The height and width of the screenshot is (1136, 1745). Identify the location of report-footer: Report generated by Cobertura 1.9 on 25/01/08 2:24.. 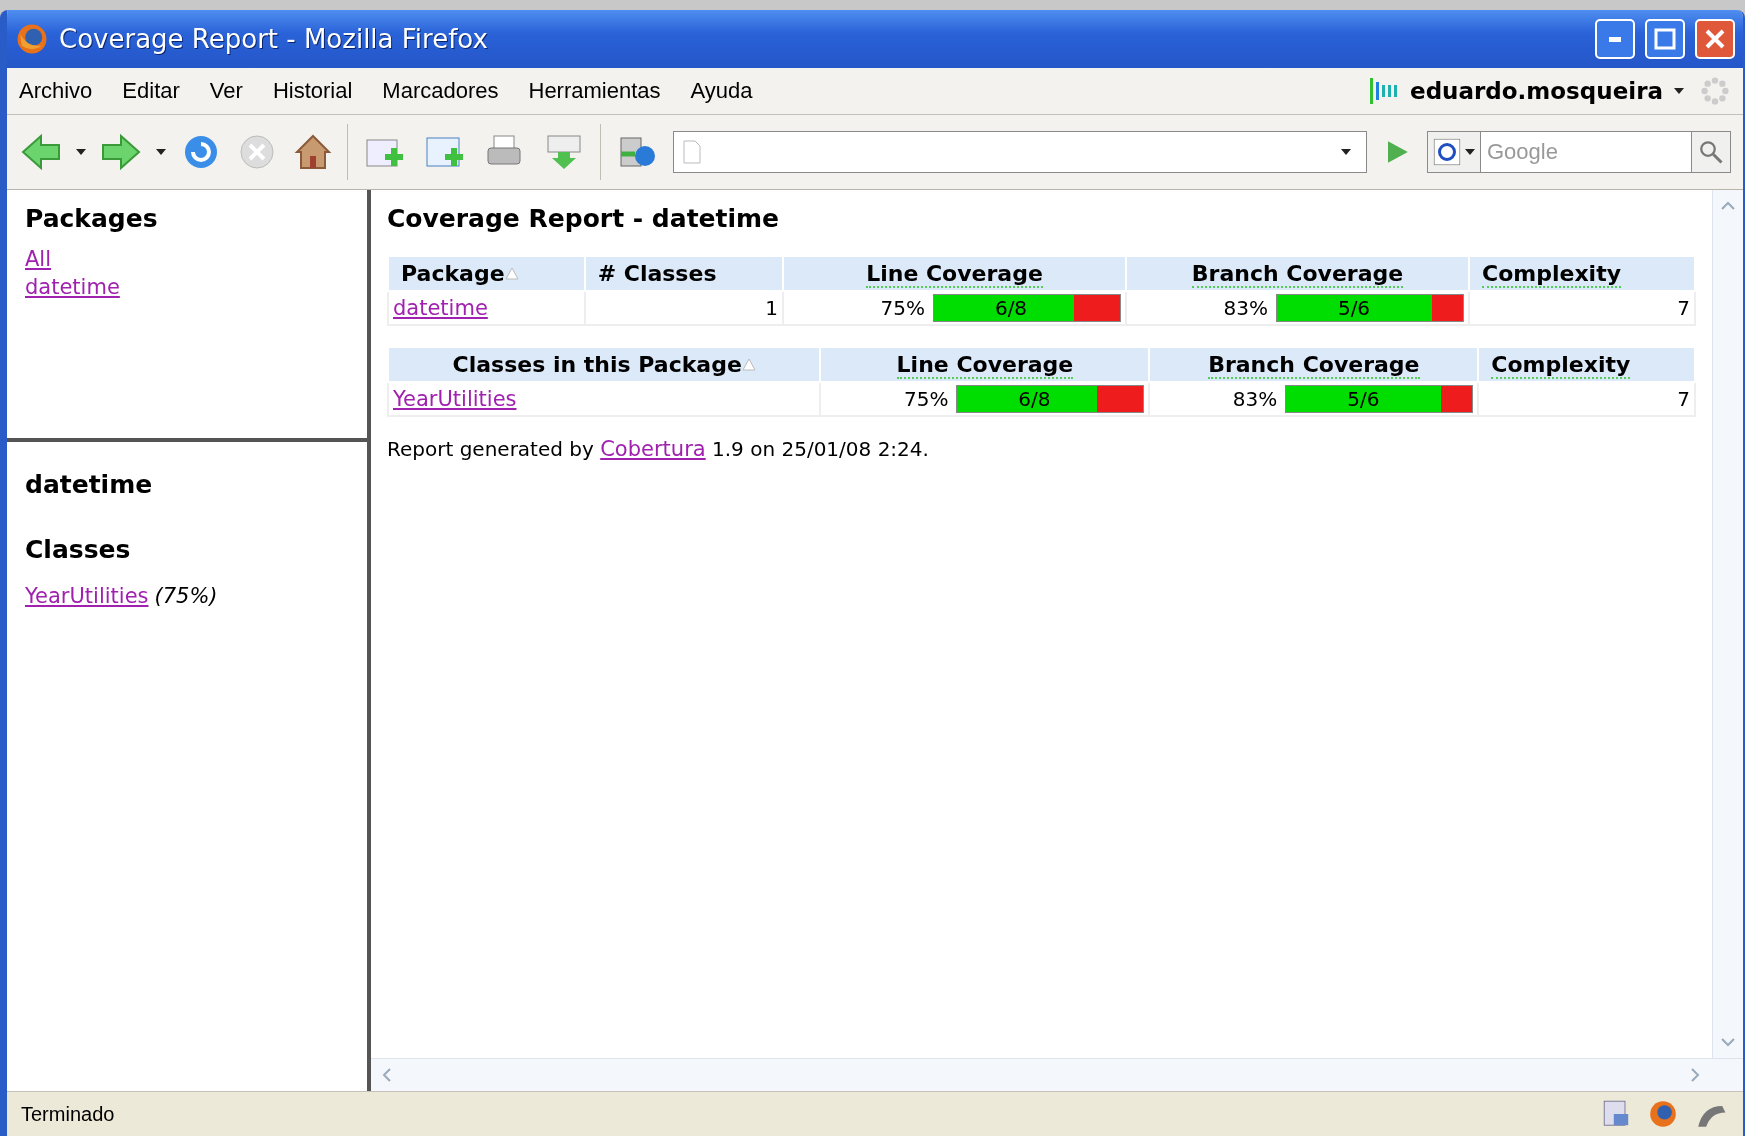
(1041, 449).